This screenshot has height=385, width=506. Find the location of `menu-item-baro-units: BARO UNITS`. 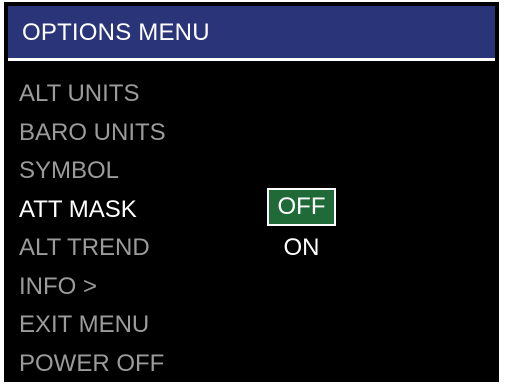

menu-item-baro-units: BARO UNITS is located at coordinates (92, 133).